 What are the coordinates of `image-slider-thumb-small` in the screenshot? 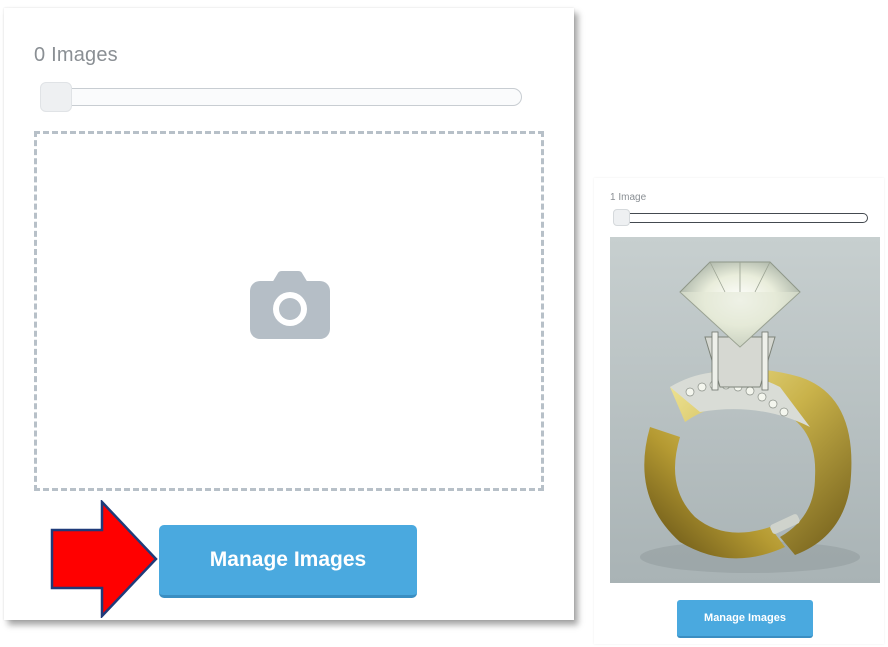 It's located at (621, 217).